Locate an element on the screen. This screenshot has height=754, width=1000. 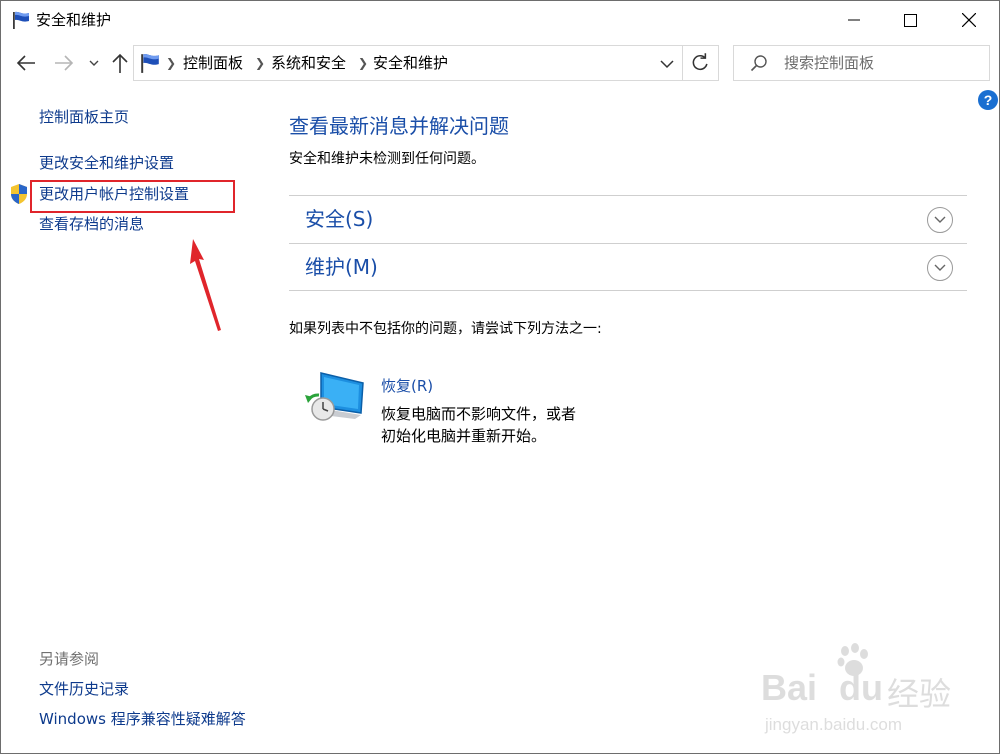
section-security: 安全(S) is located at coordinates (628, 219).